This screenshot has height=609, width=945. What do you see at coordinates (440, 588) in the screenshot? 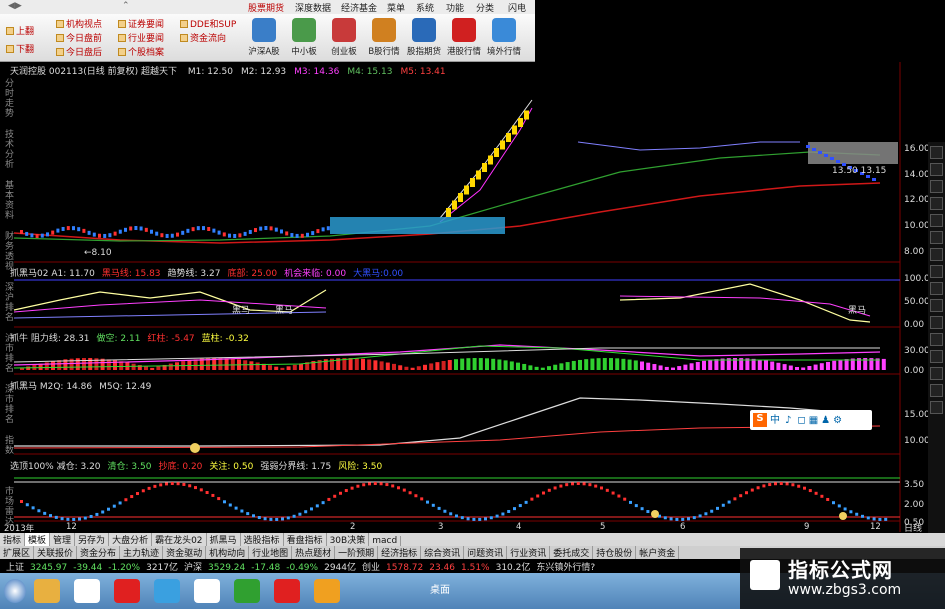
I see `taskbar-desktop-label: 桌面` at bounding box center [440, 588].